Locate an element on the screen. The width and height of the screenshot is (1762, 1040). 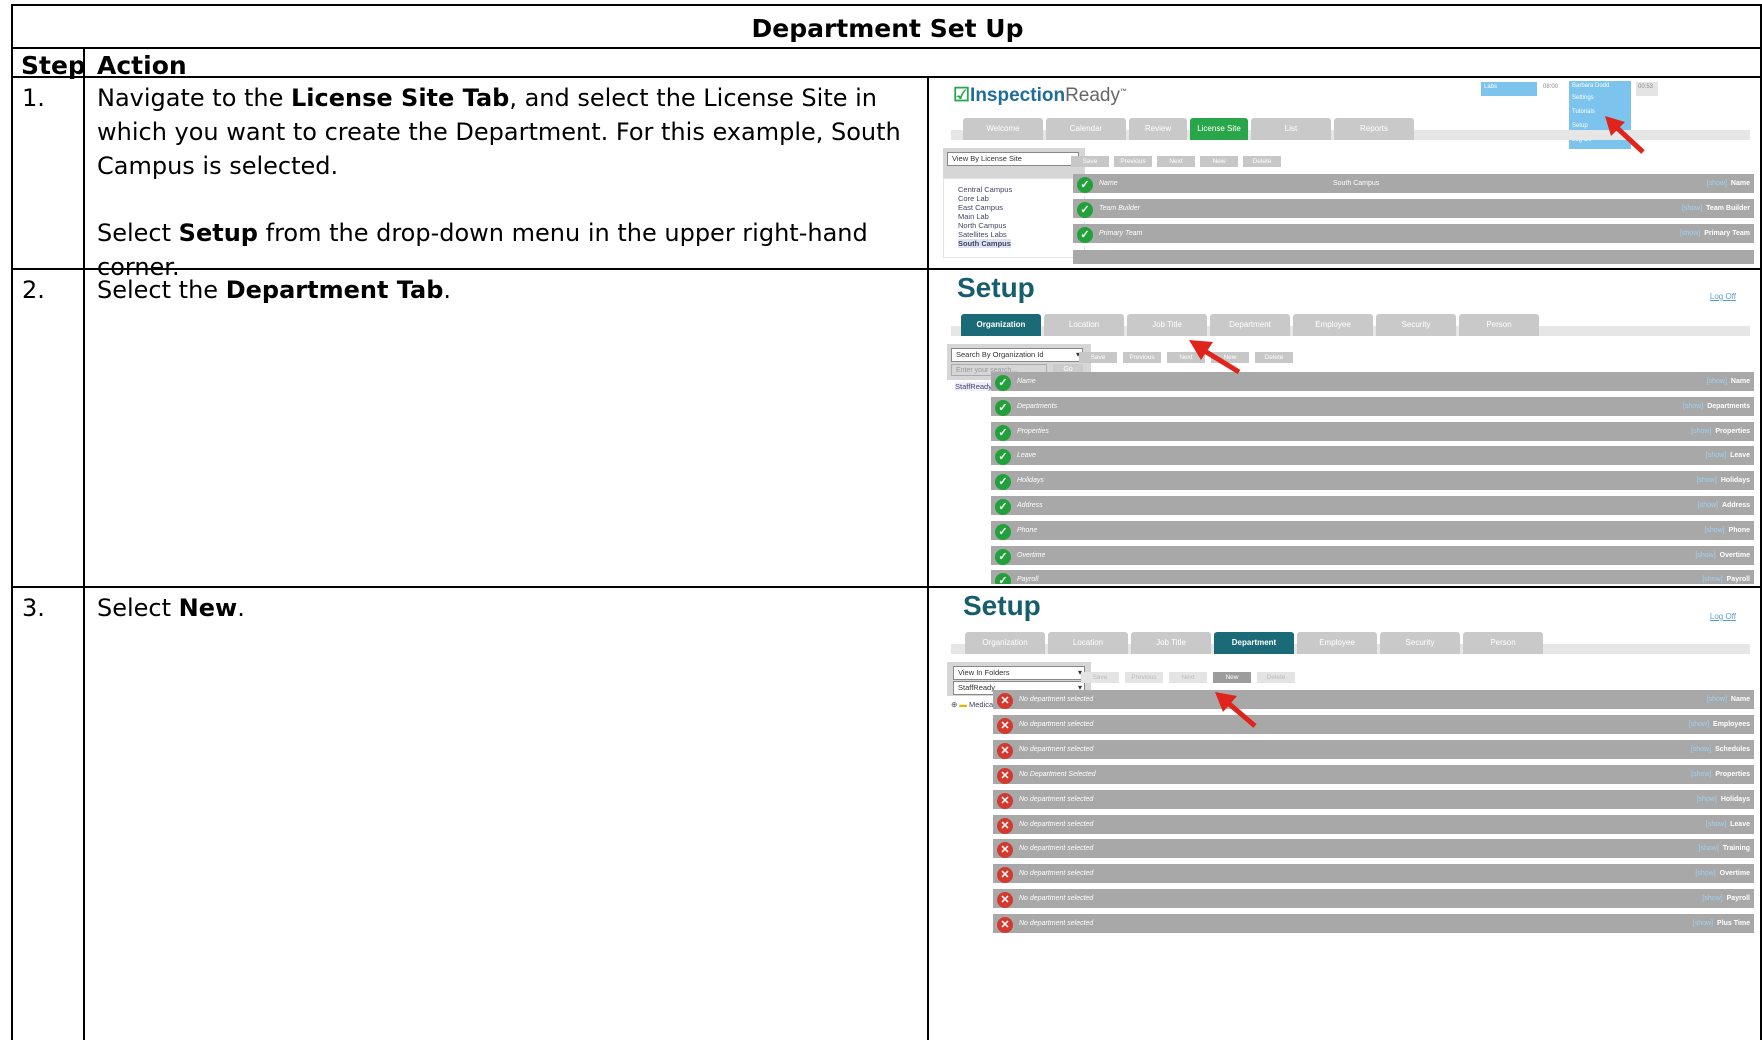
view-in-folders-select: View In Folders is located at coordinates (1019, 673).